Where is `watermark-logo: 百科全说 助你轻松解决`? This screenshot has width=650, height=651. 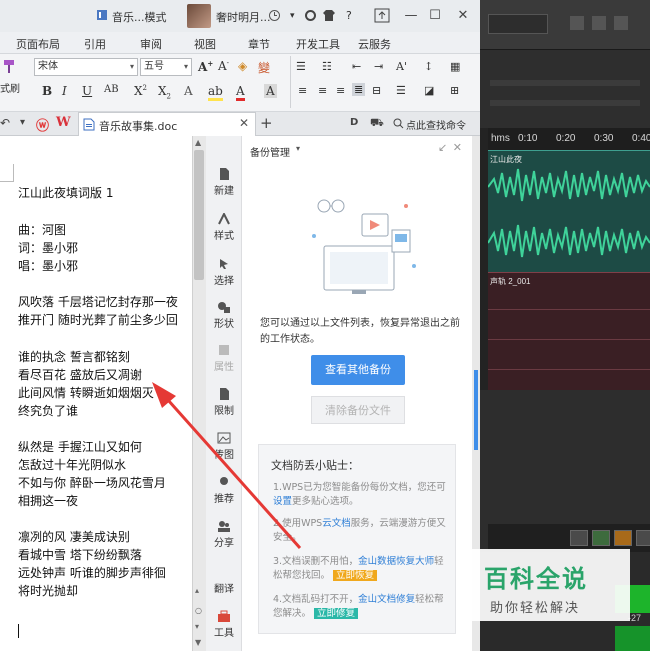 watermark-logo: 百科全说 助你轻松解决 is located at coordinates (546, 585).